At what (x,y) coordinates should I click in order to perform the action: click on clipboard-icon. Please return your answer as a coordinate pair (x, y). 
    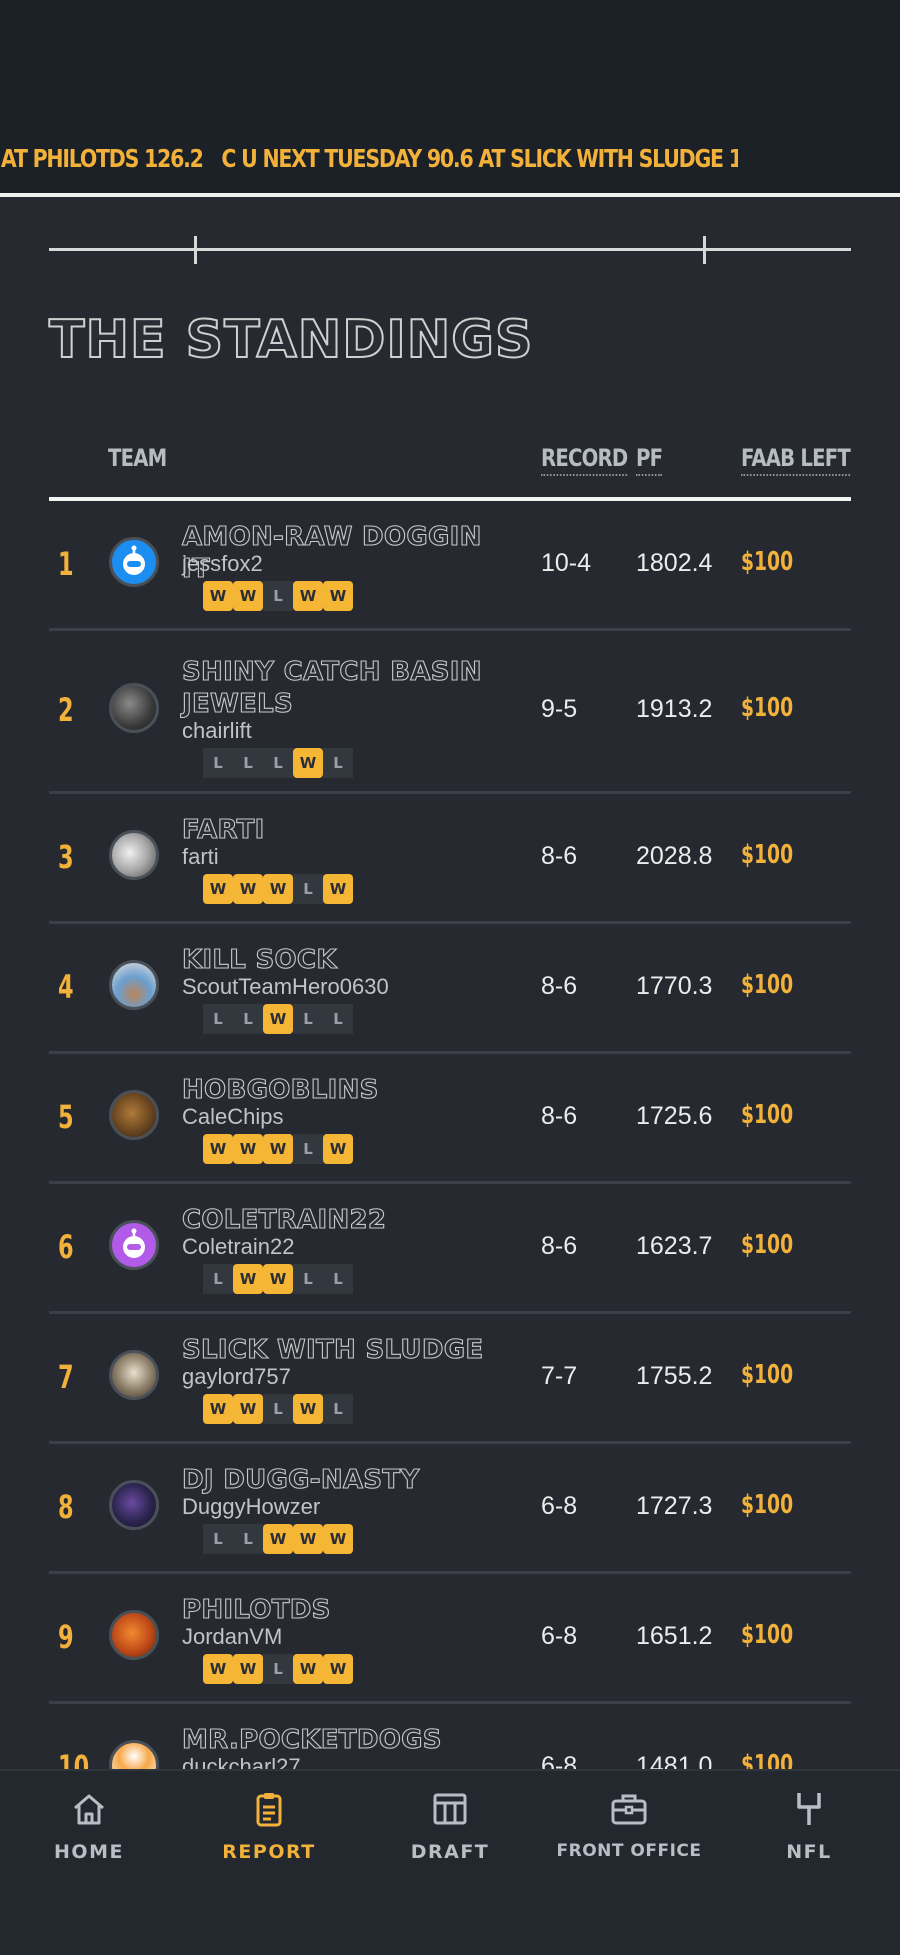
    Looking at the image, I should click on (269, 1810).